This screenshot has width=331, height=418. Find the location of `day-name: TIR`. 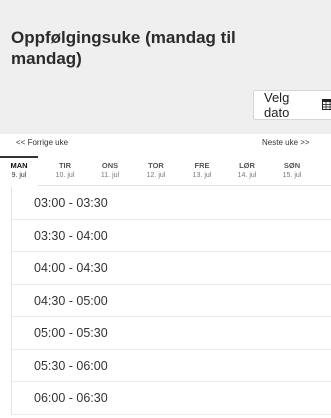

day-name: TIR is located at coordinates (65, 165).